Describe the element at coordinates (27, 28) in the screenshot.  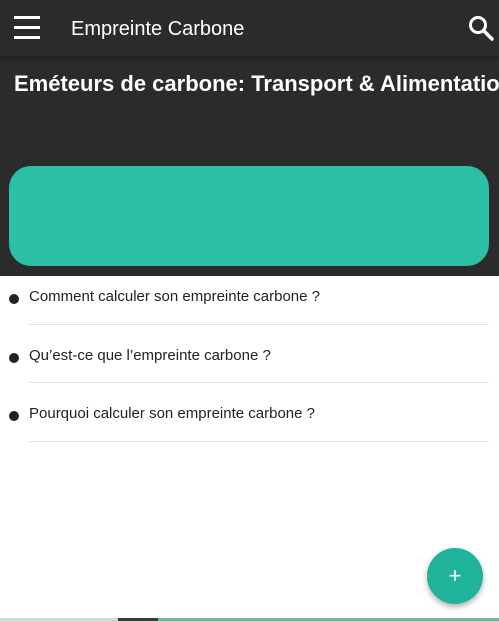
I see `menu-button` at that location.